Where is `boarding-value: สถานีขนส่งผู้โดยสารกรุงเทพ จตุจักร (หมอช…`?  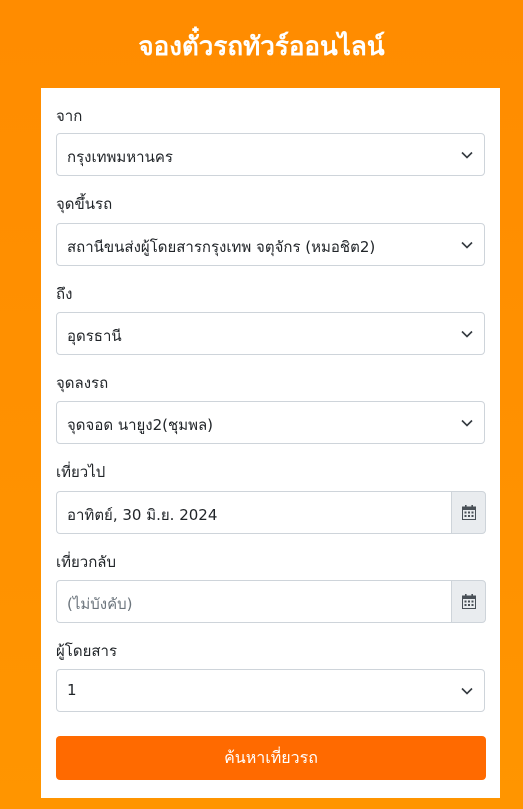 boarding-value: สถานีขนส่งผู้โดยสารกรุงเทพ จตุจักร (หมอช… is located at coordinates (221, 247).